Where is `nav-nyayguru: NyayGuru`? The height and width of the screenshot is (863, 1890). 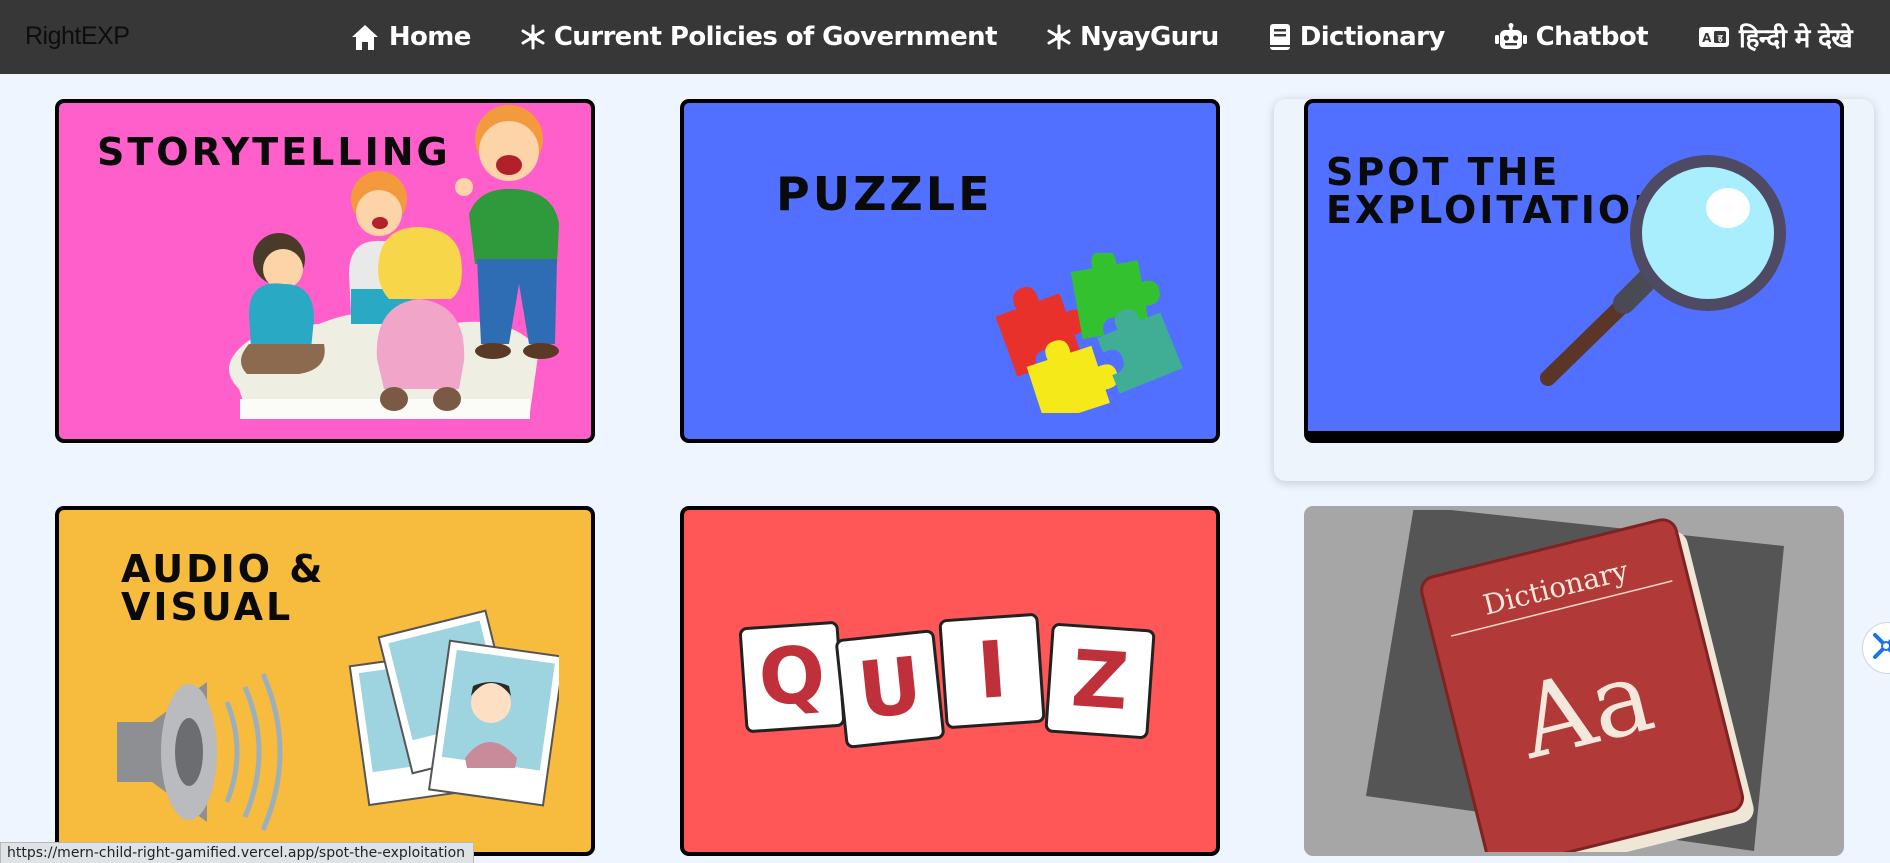
nav-nyayguru: NyayGuru is located at coordinates (1133, 37).